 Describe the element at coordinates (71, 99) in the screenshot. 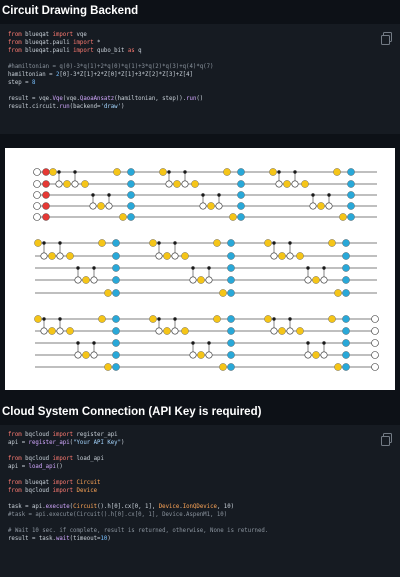

I see `code-token: (vqe.` at that location.